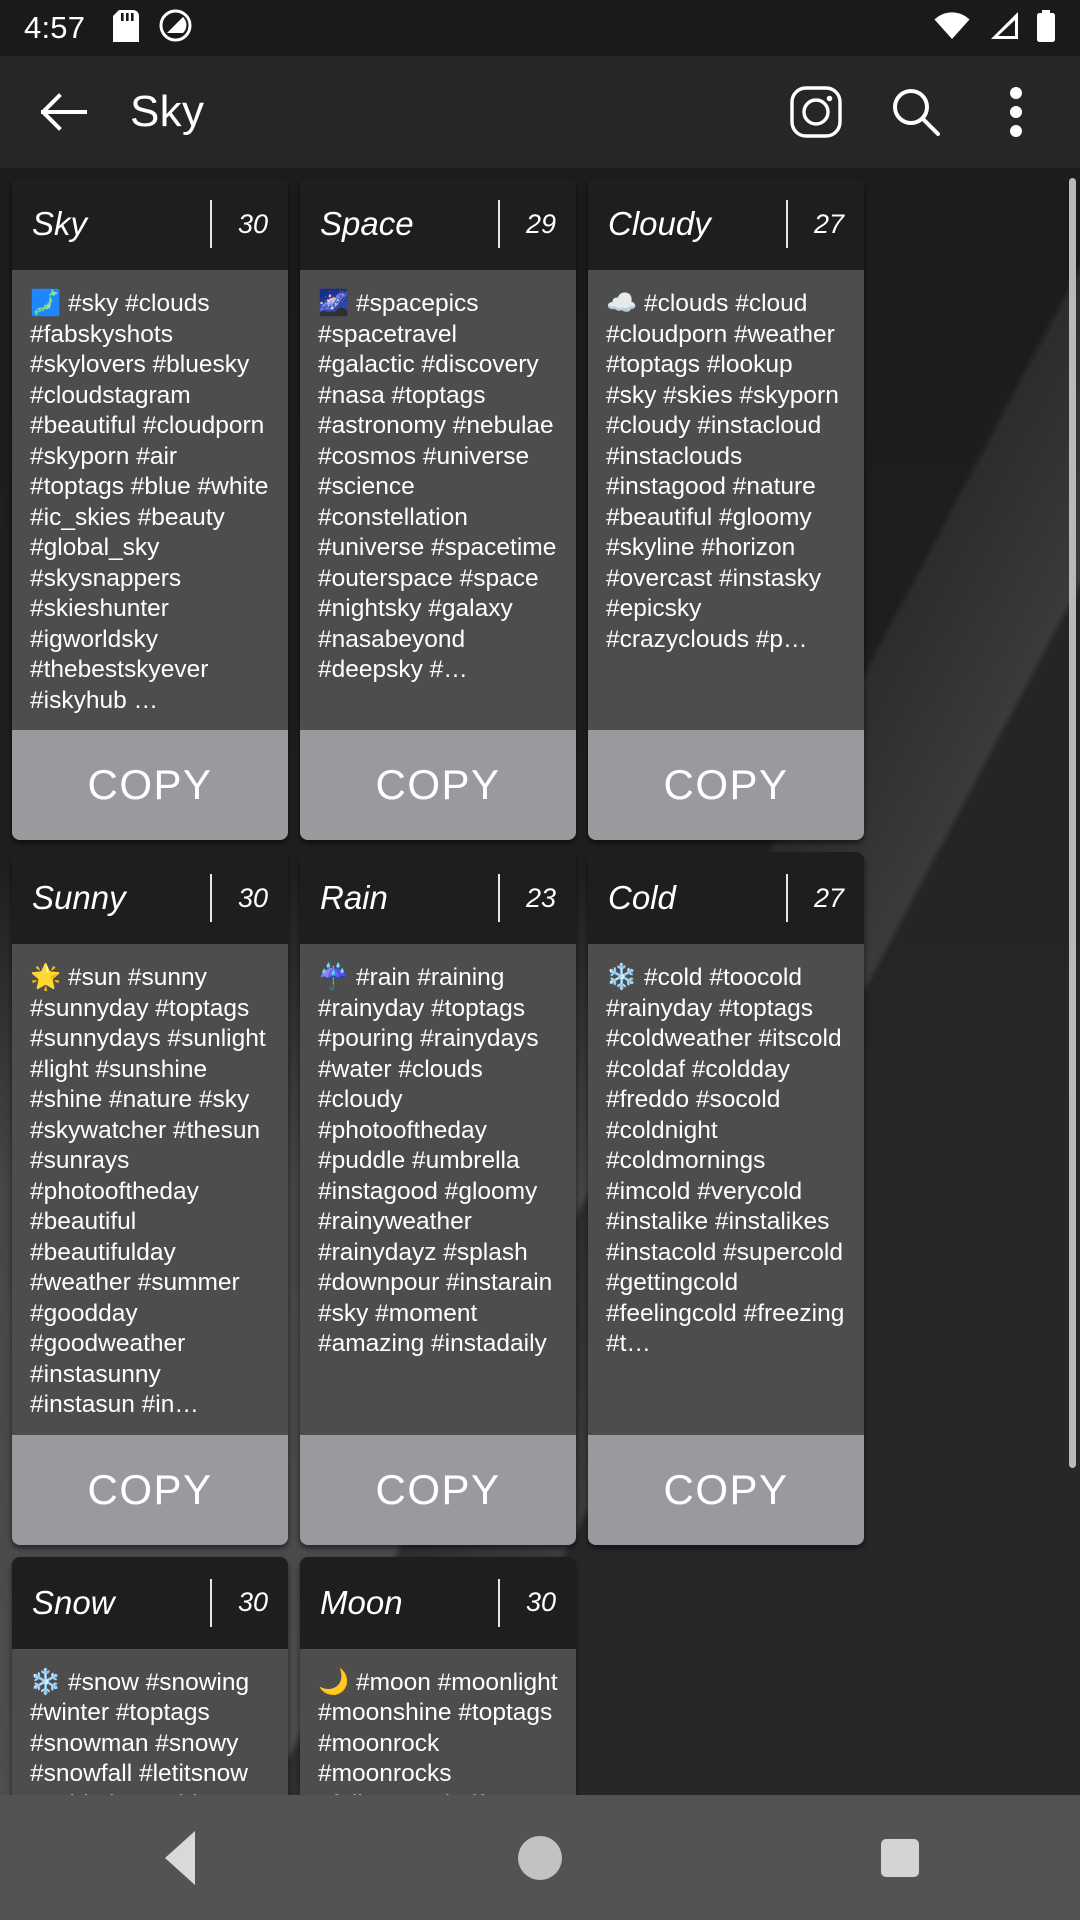  What do you see at coordinates (1072, 823) in the screenshot?
I see `vertical-scrollbar` at bounding box center [1072, 823].